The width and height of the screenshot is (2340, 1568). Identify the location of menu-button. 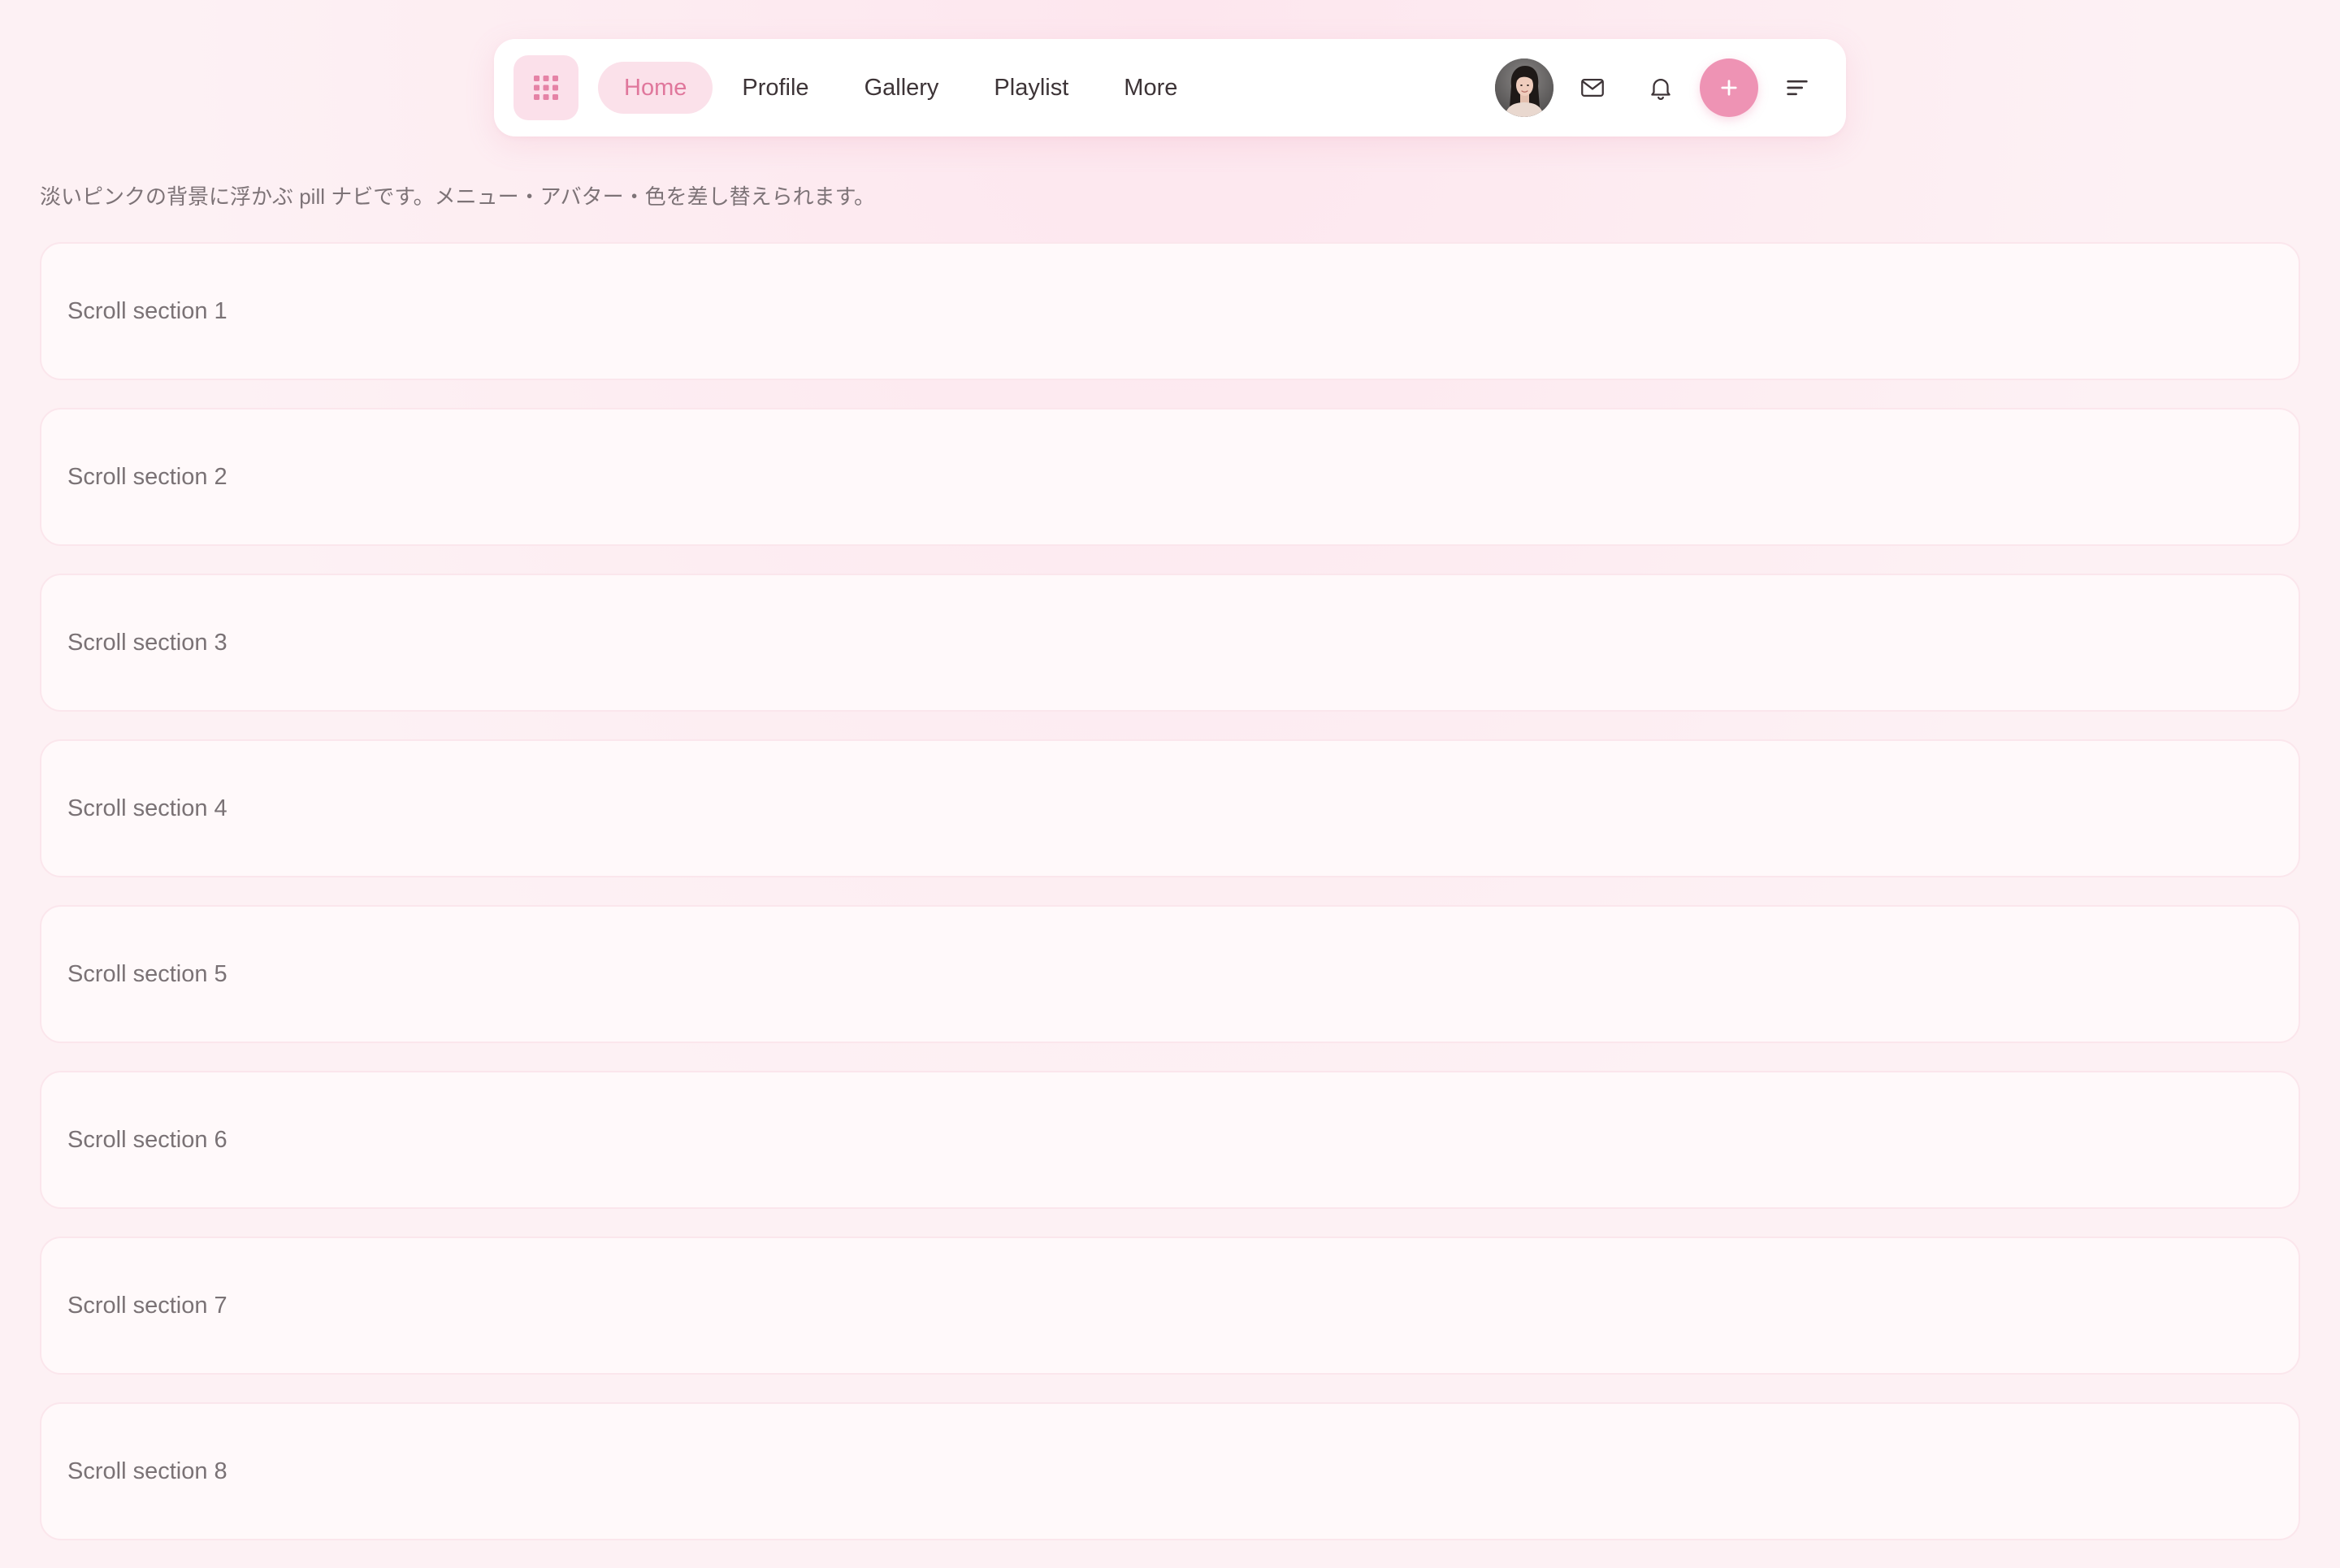
(1797, 87).